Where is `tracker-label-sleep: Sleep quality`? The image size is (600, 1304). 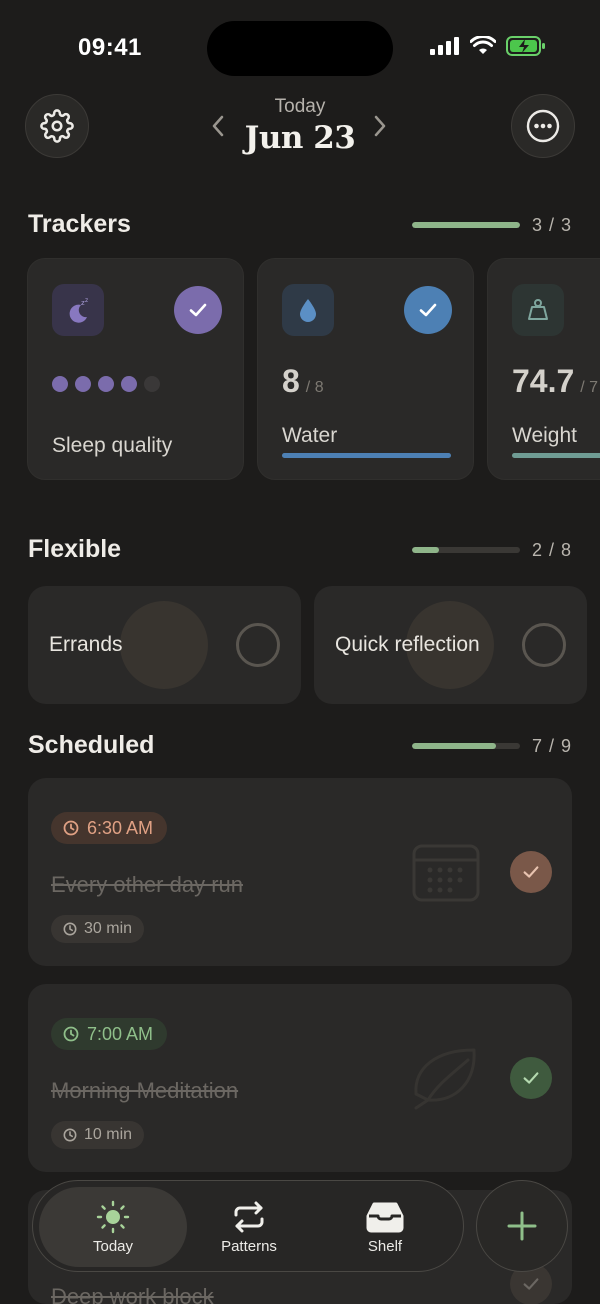
tracker-label-sleep: Sleep quality is located at coordinates (112, 445).